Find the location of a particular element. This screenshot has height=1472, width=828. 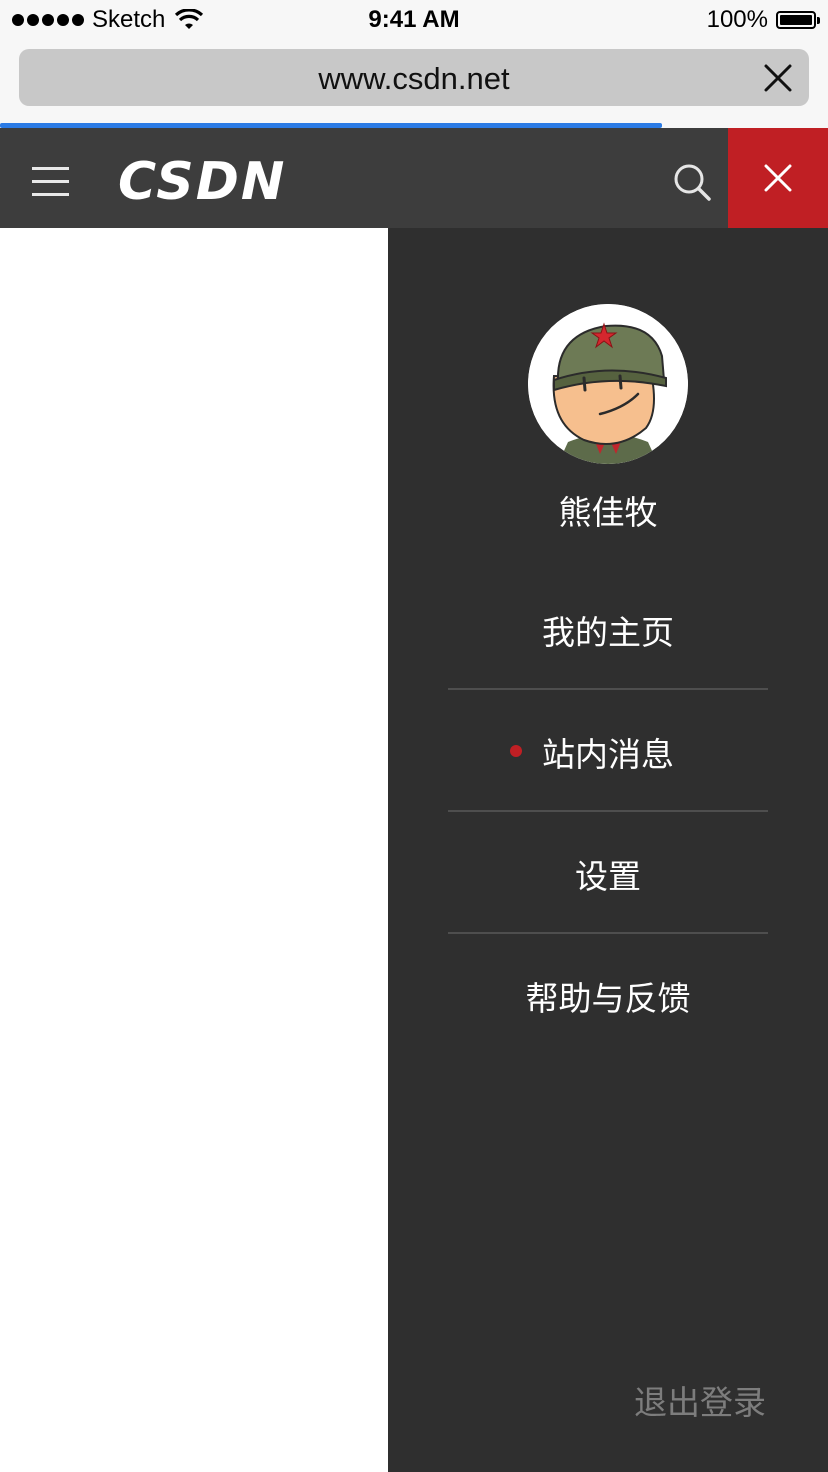

menu-item-label: 设置 is located at coordinates (608, 874).